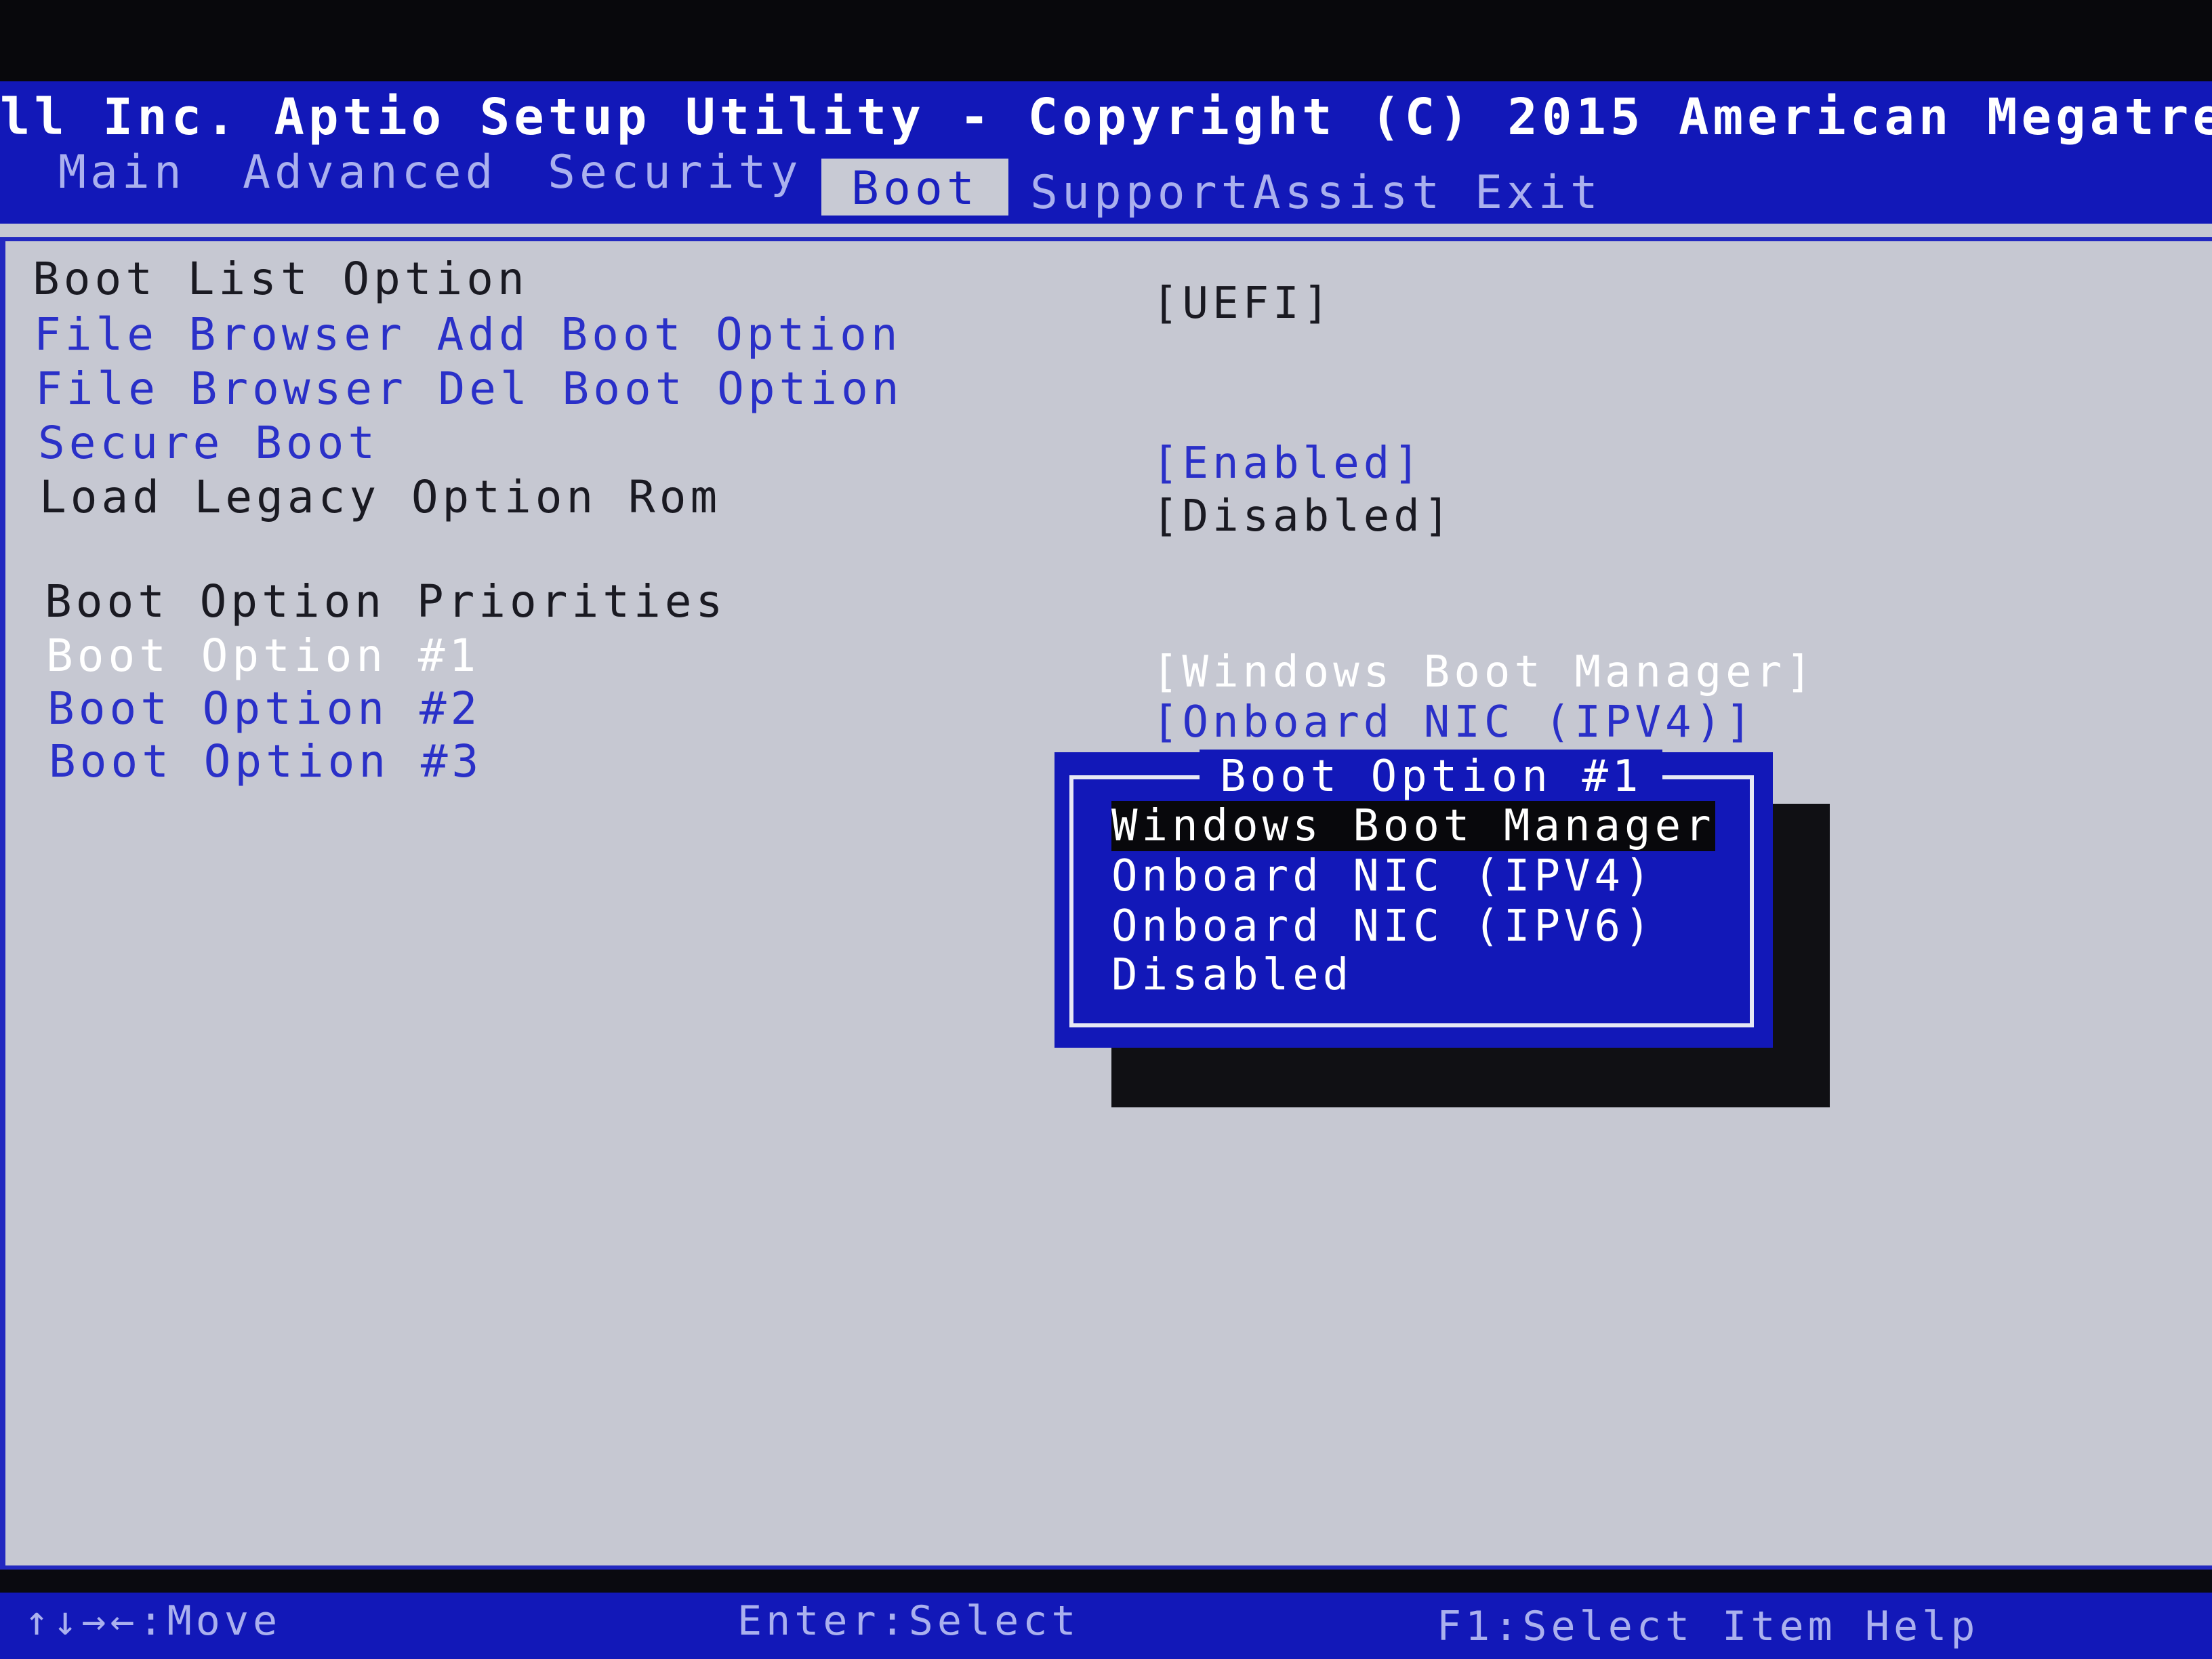 The width and height of the screenshot is (2212, 1659). I want to click on secure-boot-label: Secure Boot, so click(208, 443).